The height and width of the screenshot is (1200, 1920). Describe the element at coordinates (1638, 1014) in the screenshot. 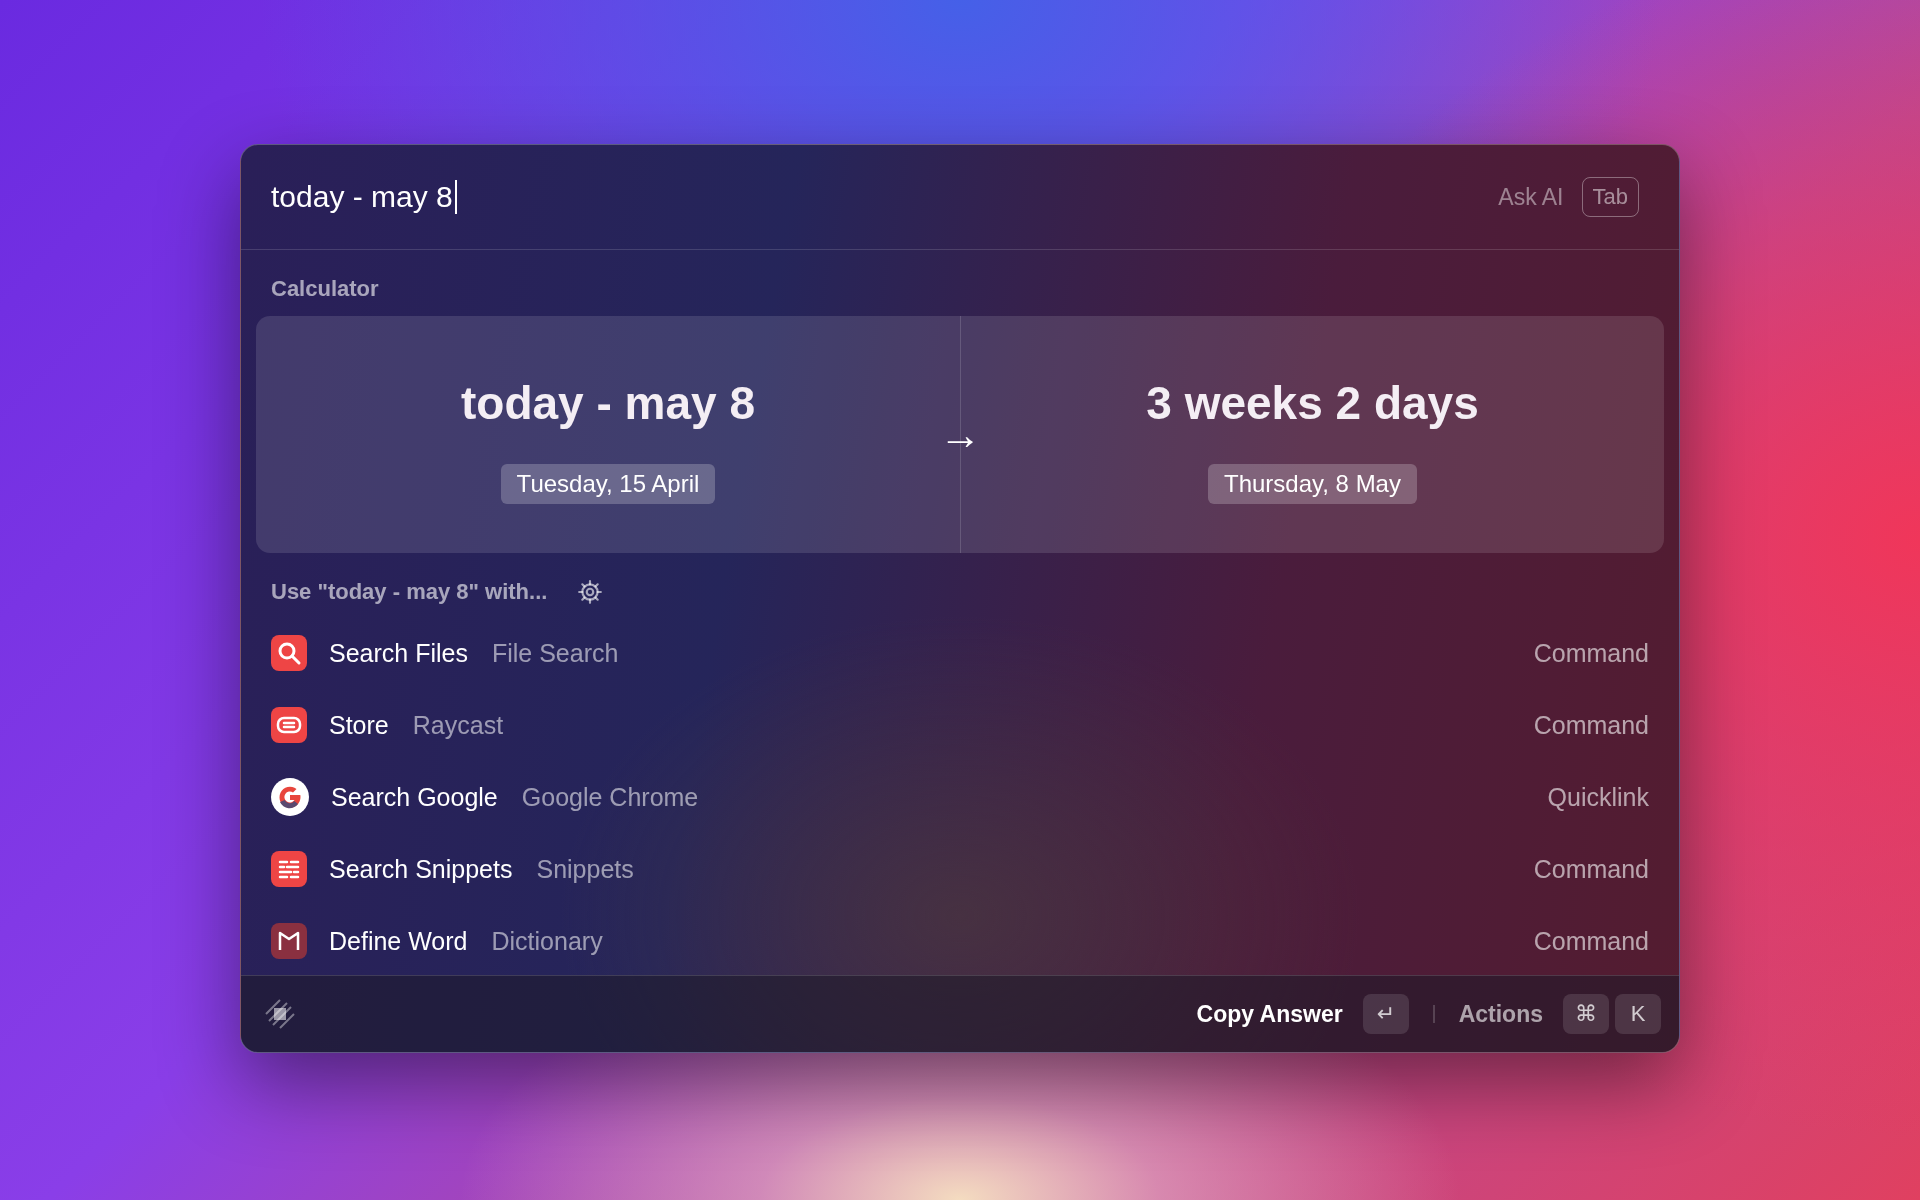

I see `shortcut-key: K` at that location.